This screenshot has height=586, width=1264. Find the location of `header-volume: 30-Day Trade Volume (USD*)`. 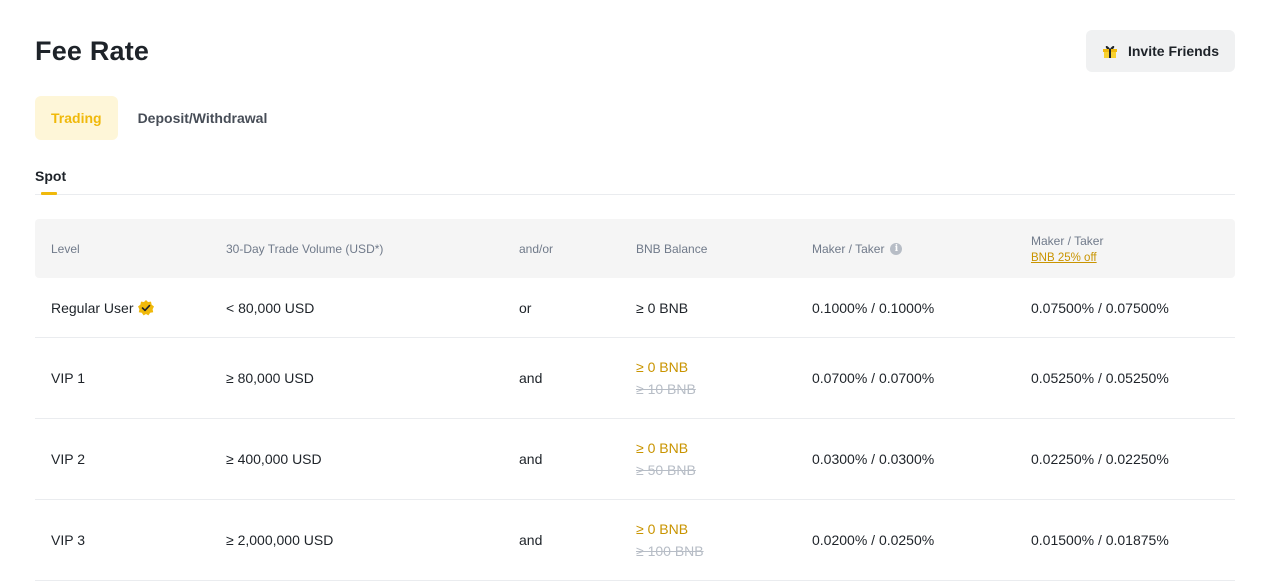

header-volume: 30-Day Trade Volume (USD*) is located at coordinates (305, 248).